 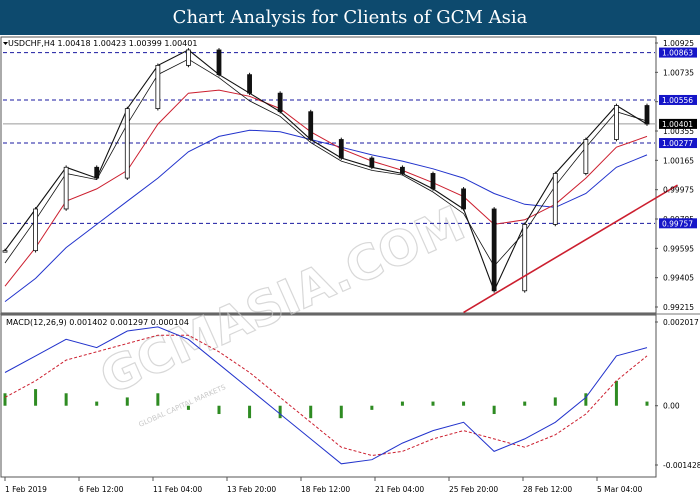 I want to click on price-tick-label: 0.99405, so click(x=678, y=278).